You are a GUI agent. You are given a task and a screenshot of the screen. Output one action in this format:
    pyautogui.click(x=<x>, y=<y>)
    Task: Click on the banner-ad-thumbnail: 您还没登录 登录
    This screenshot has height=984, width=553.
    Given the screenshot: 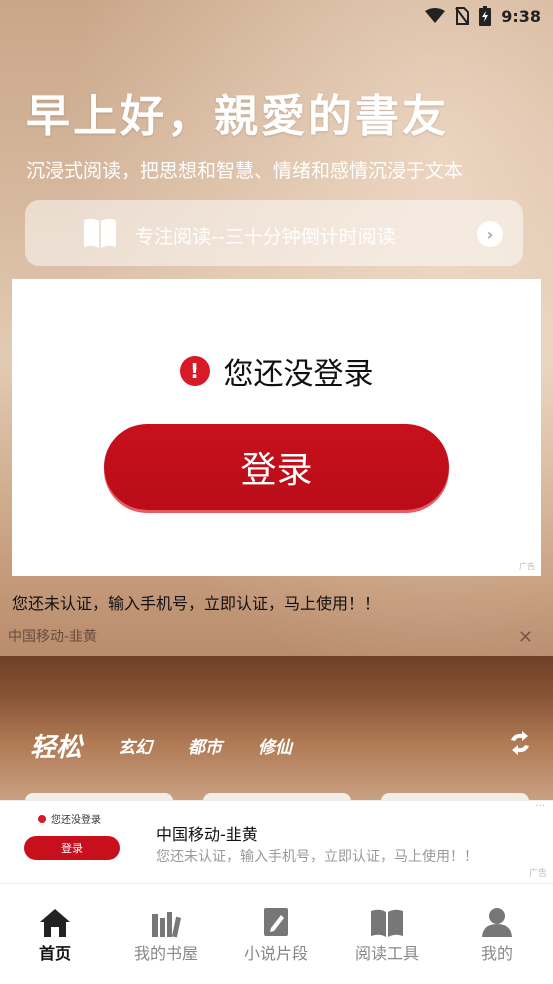 What is the action you would take?
    pyautogui.click(x=80, y=841)
    